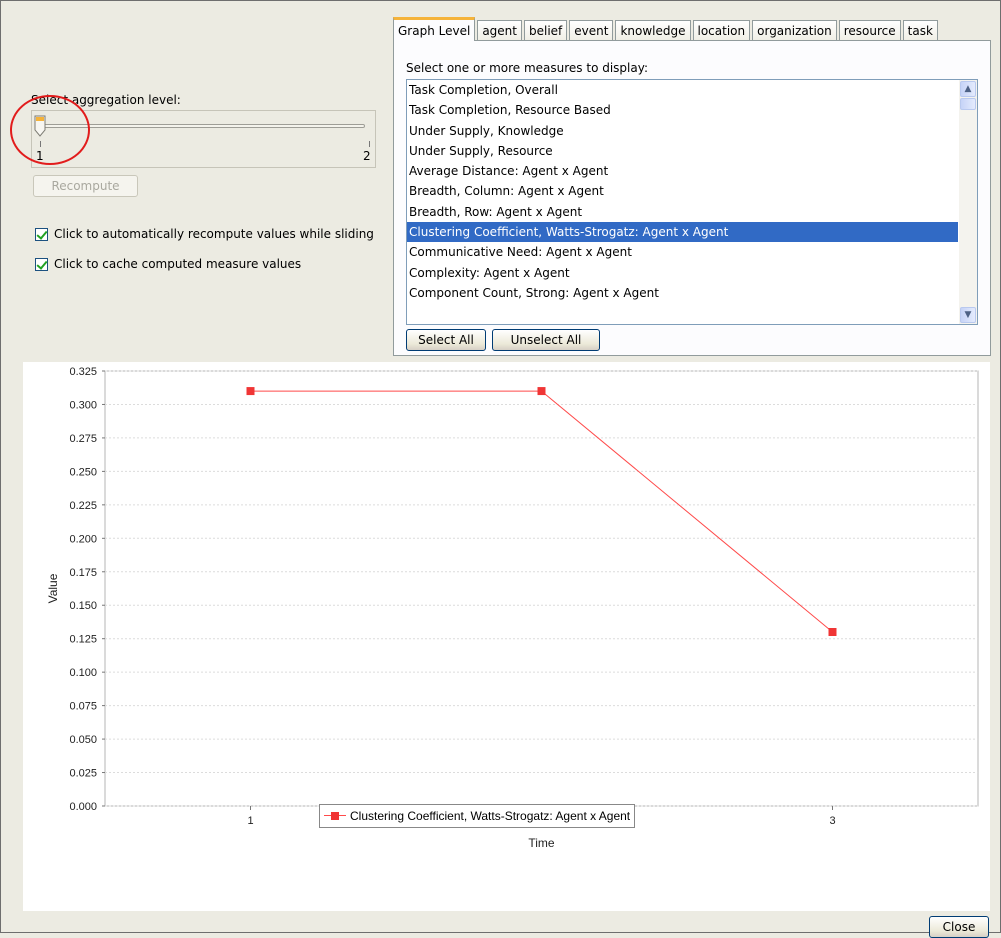  What do you see at coordinates (682, 212) in the screenshot?
I see `list-item: Breadth, Row: Agent x Agent` at bounding box center [682, 212].